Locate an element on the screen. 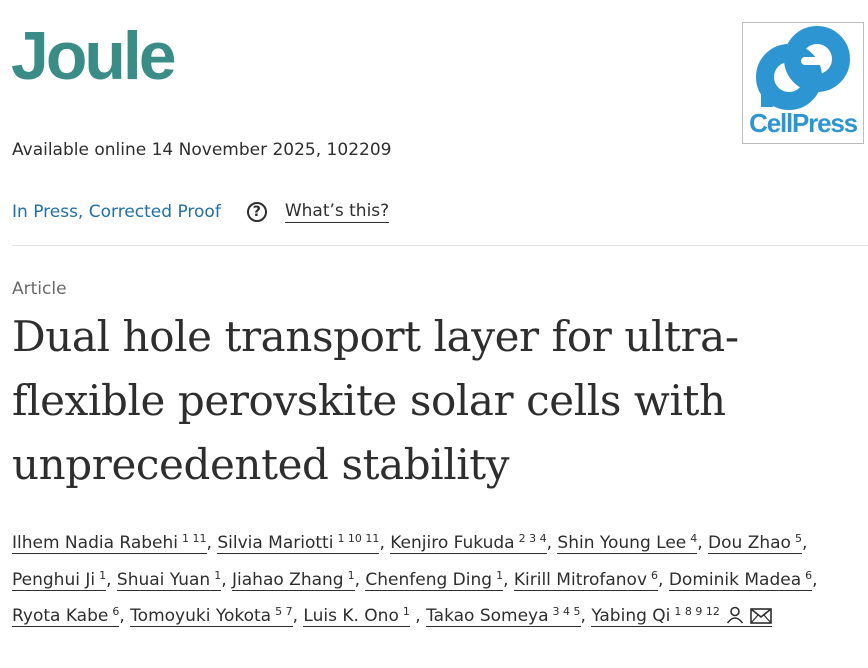 This screenshot has height=668, width=868. author-link: Jiahao Zhang 1 is located at coordinates (293, 580).